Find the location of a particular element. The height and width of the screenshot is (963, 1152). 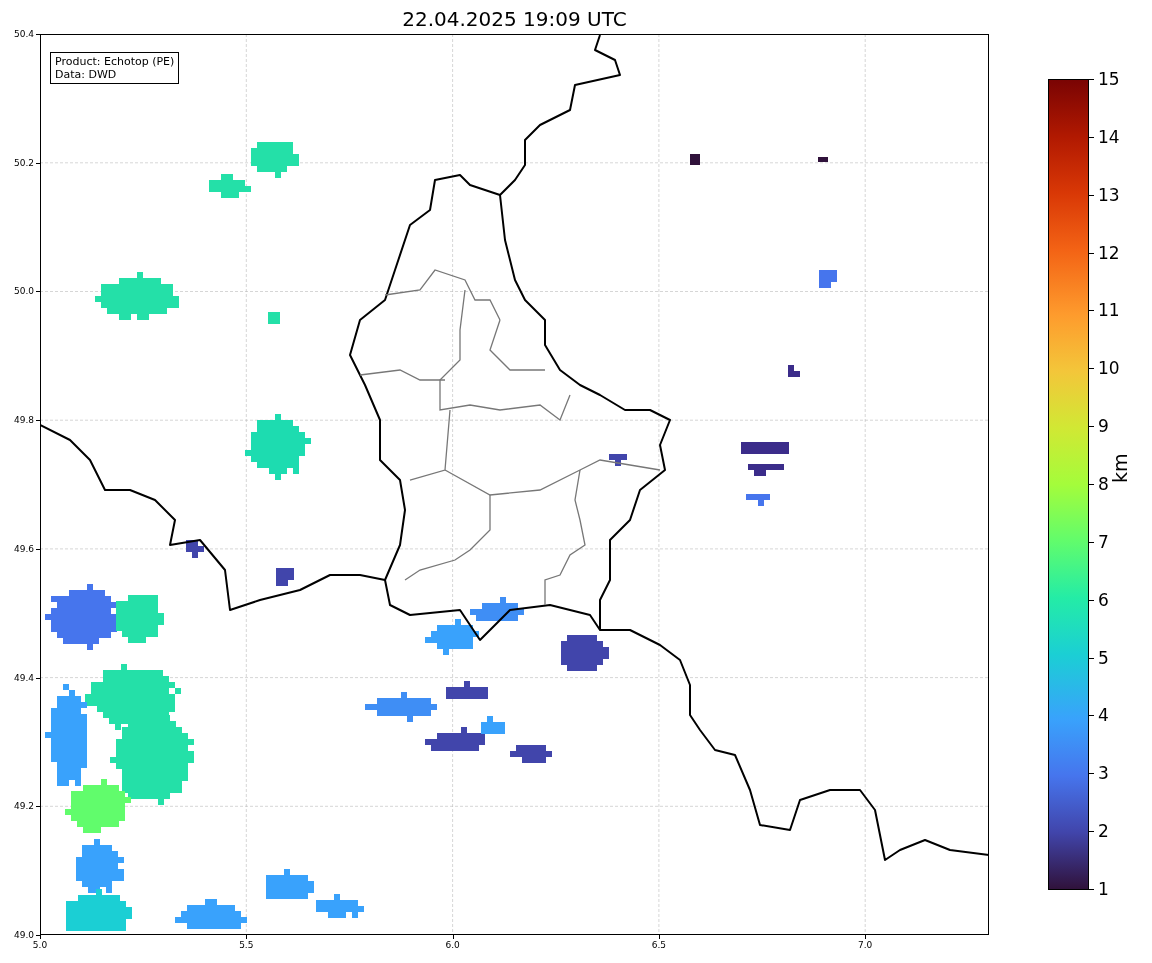

legend-text: Product: Echotop (PE) is located at coordinates (115, 61).